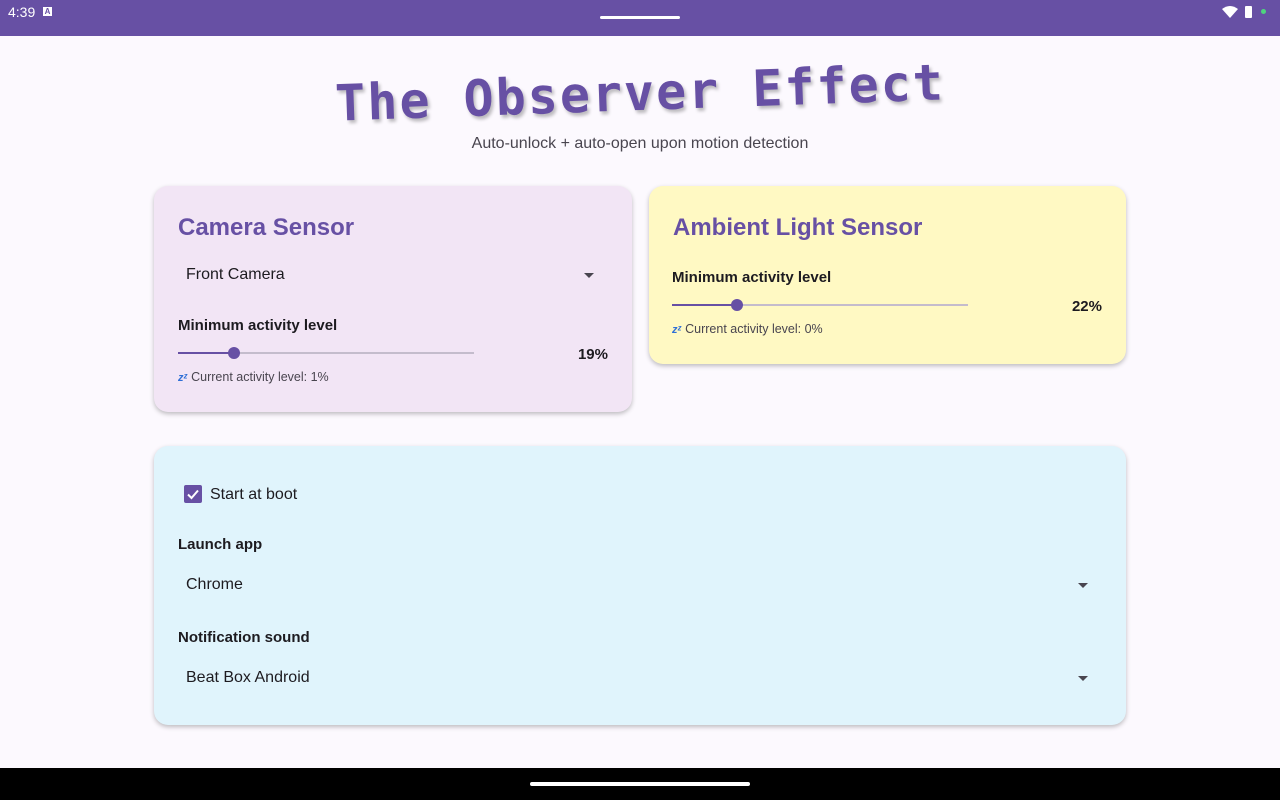  Describe the element at coordinates (258, 325) in the screenshot. I see `camera-min-activity-label: Minimum activity level` at that location.